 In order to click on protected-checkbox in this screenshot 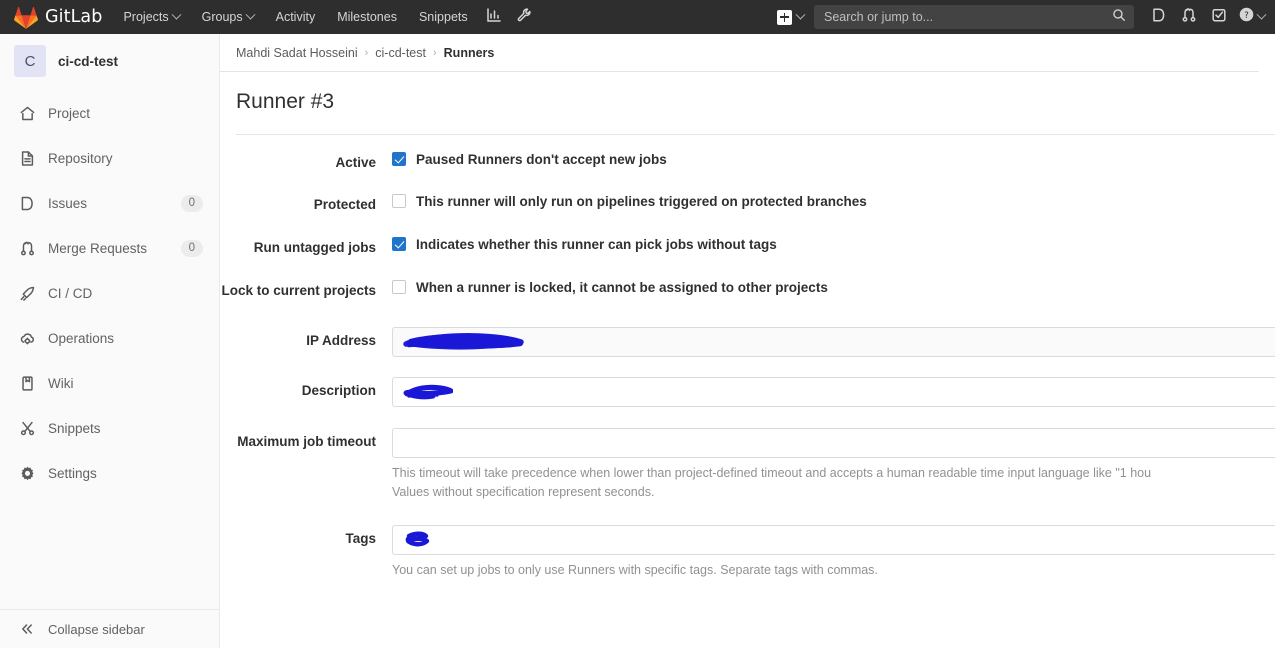, I will do `click(399, 201)`.